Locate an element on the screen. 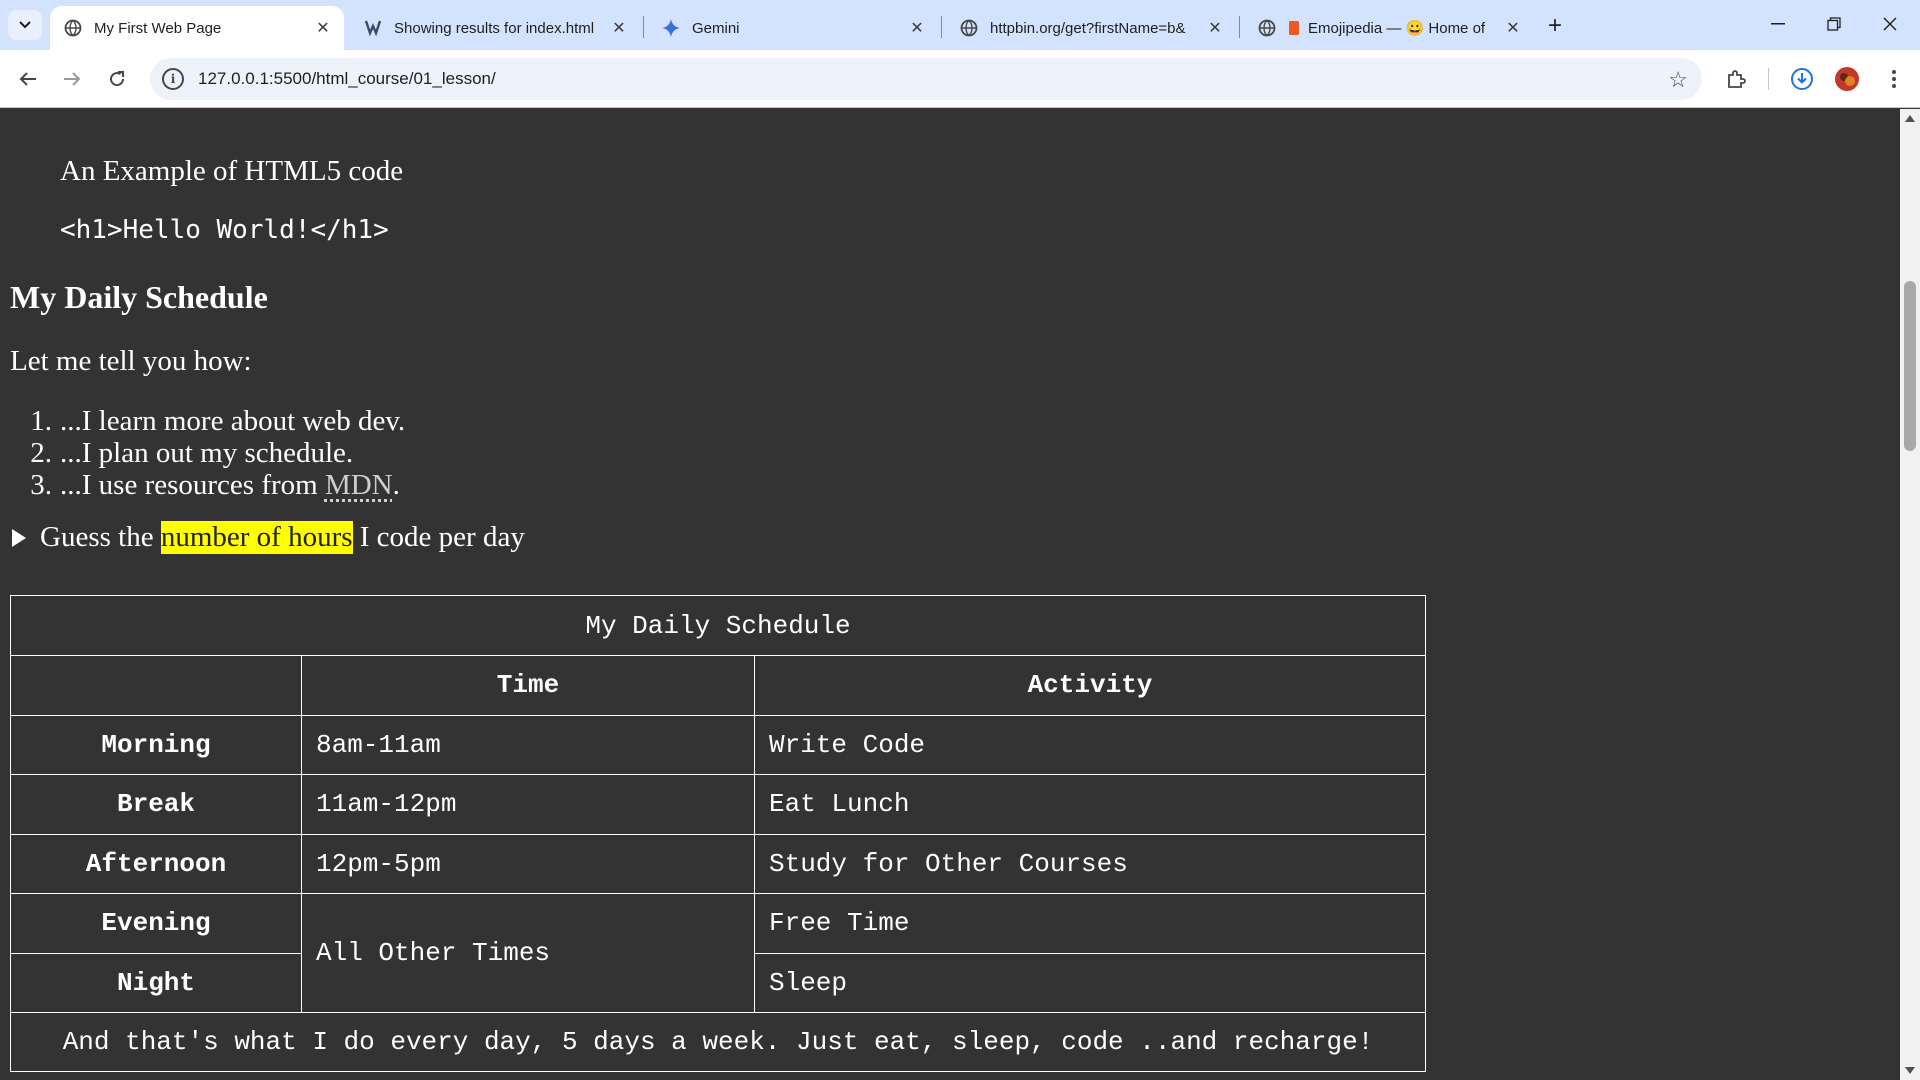 The height and width of the screenshot is (1080, 1920). chrome-menu-button is located at coordinates (1894, 79).